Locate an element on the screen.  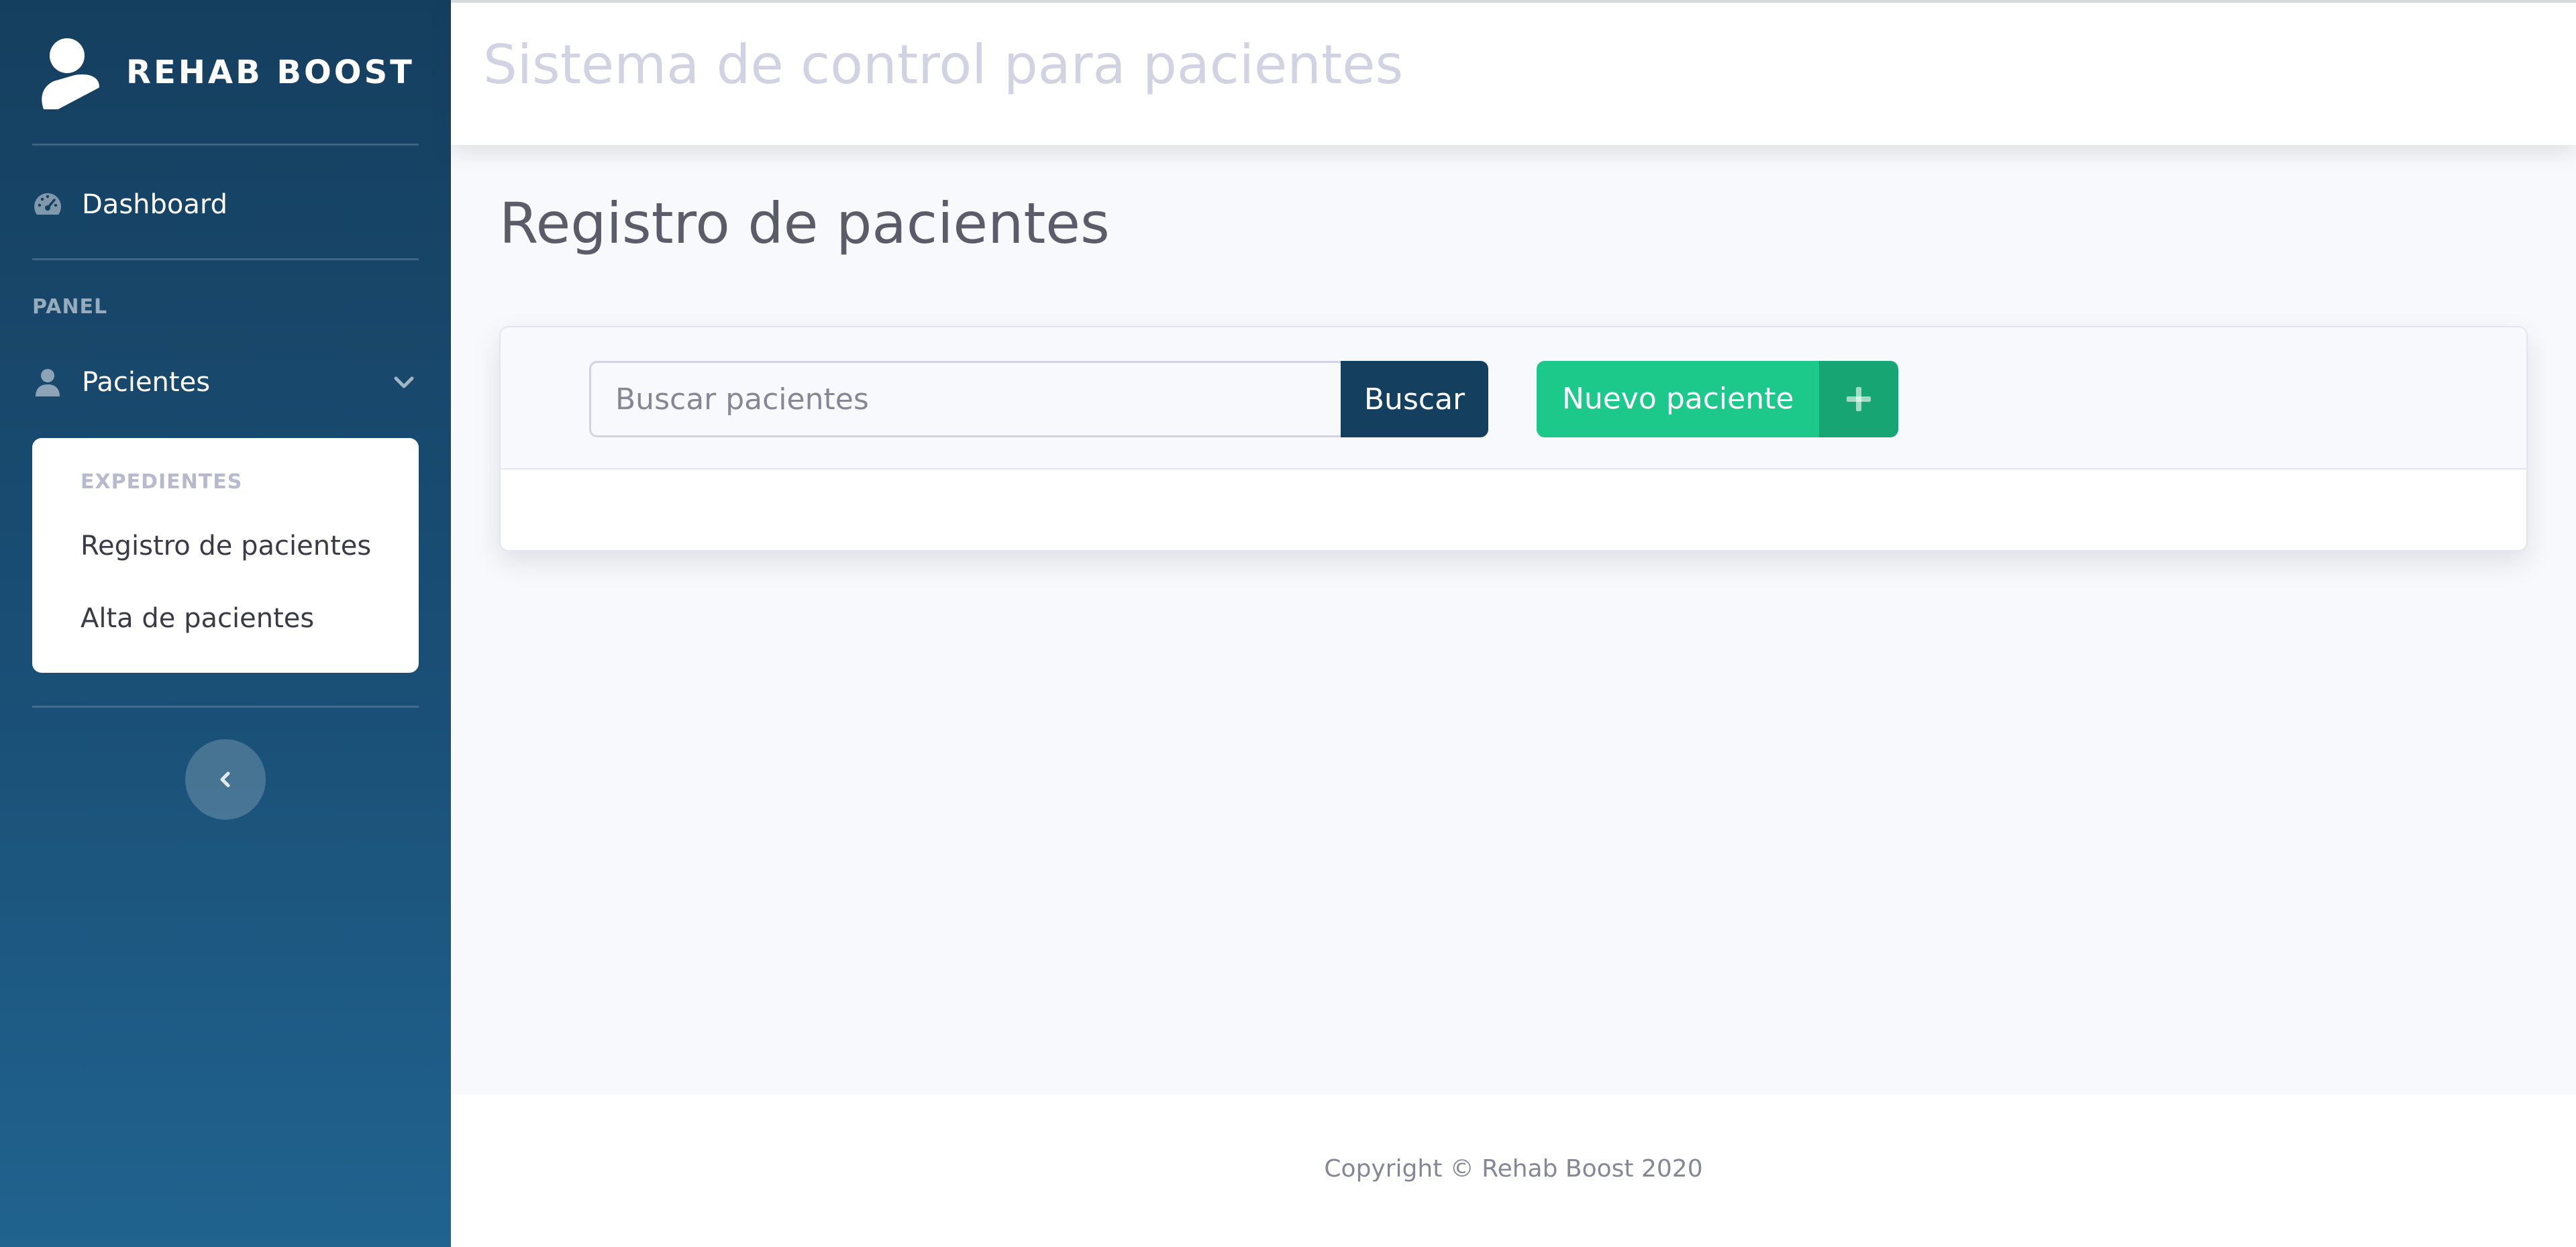
search-input is located at coordinates (965, 399).